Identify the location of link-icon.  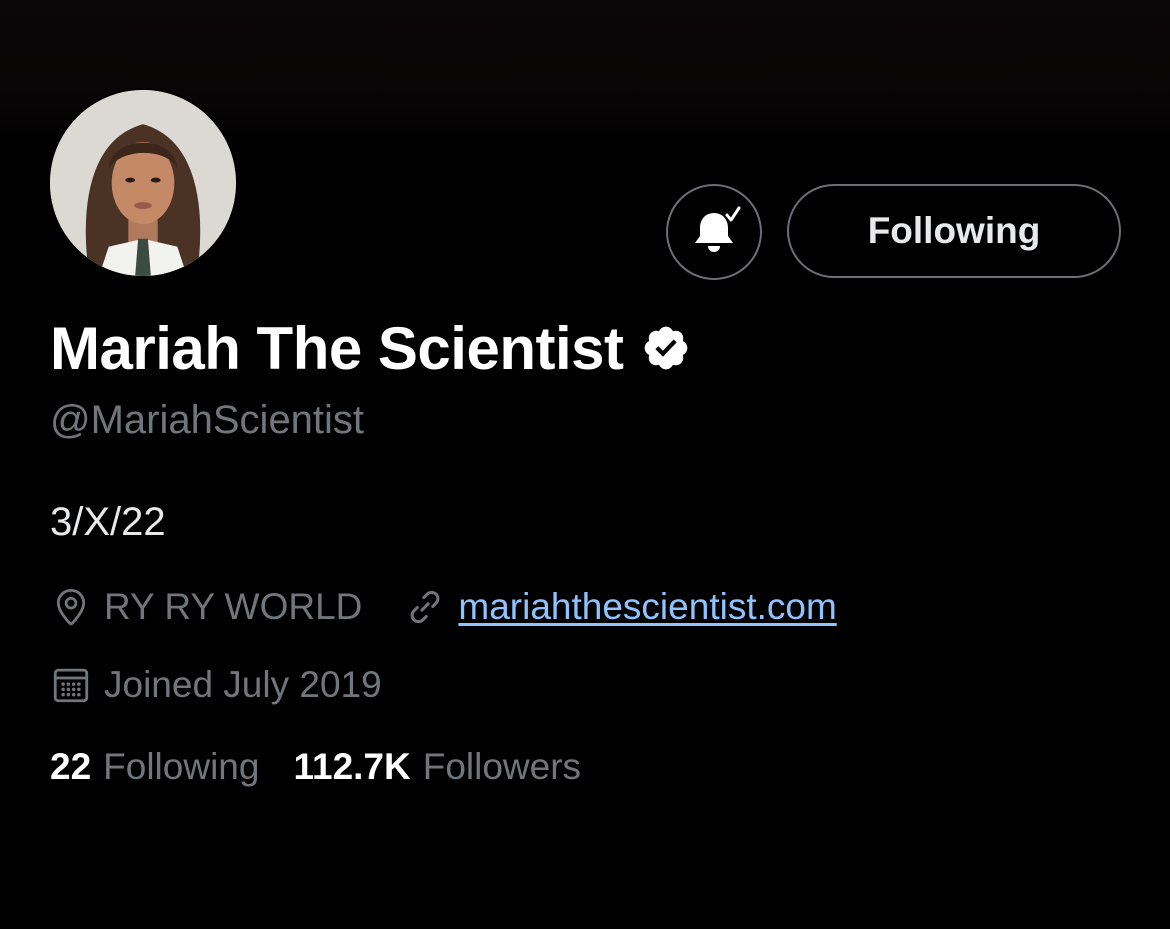
(425, 607).